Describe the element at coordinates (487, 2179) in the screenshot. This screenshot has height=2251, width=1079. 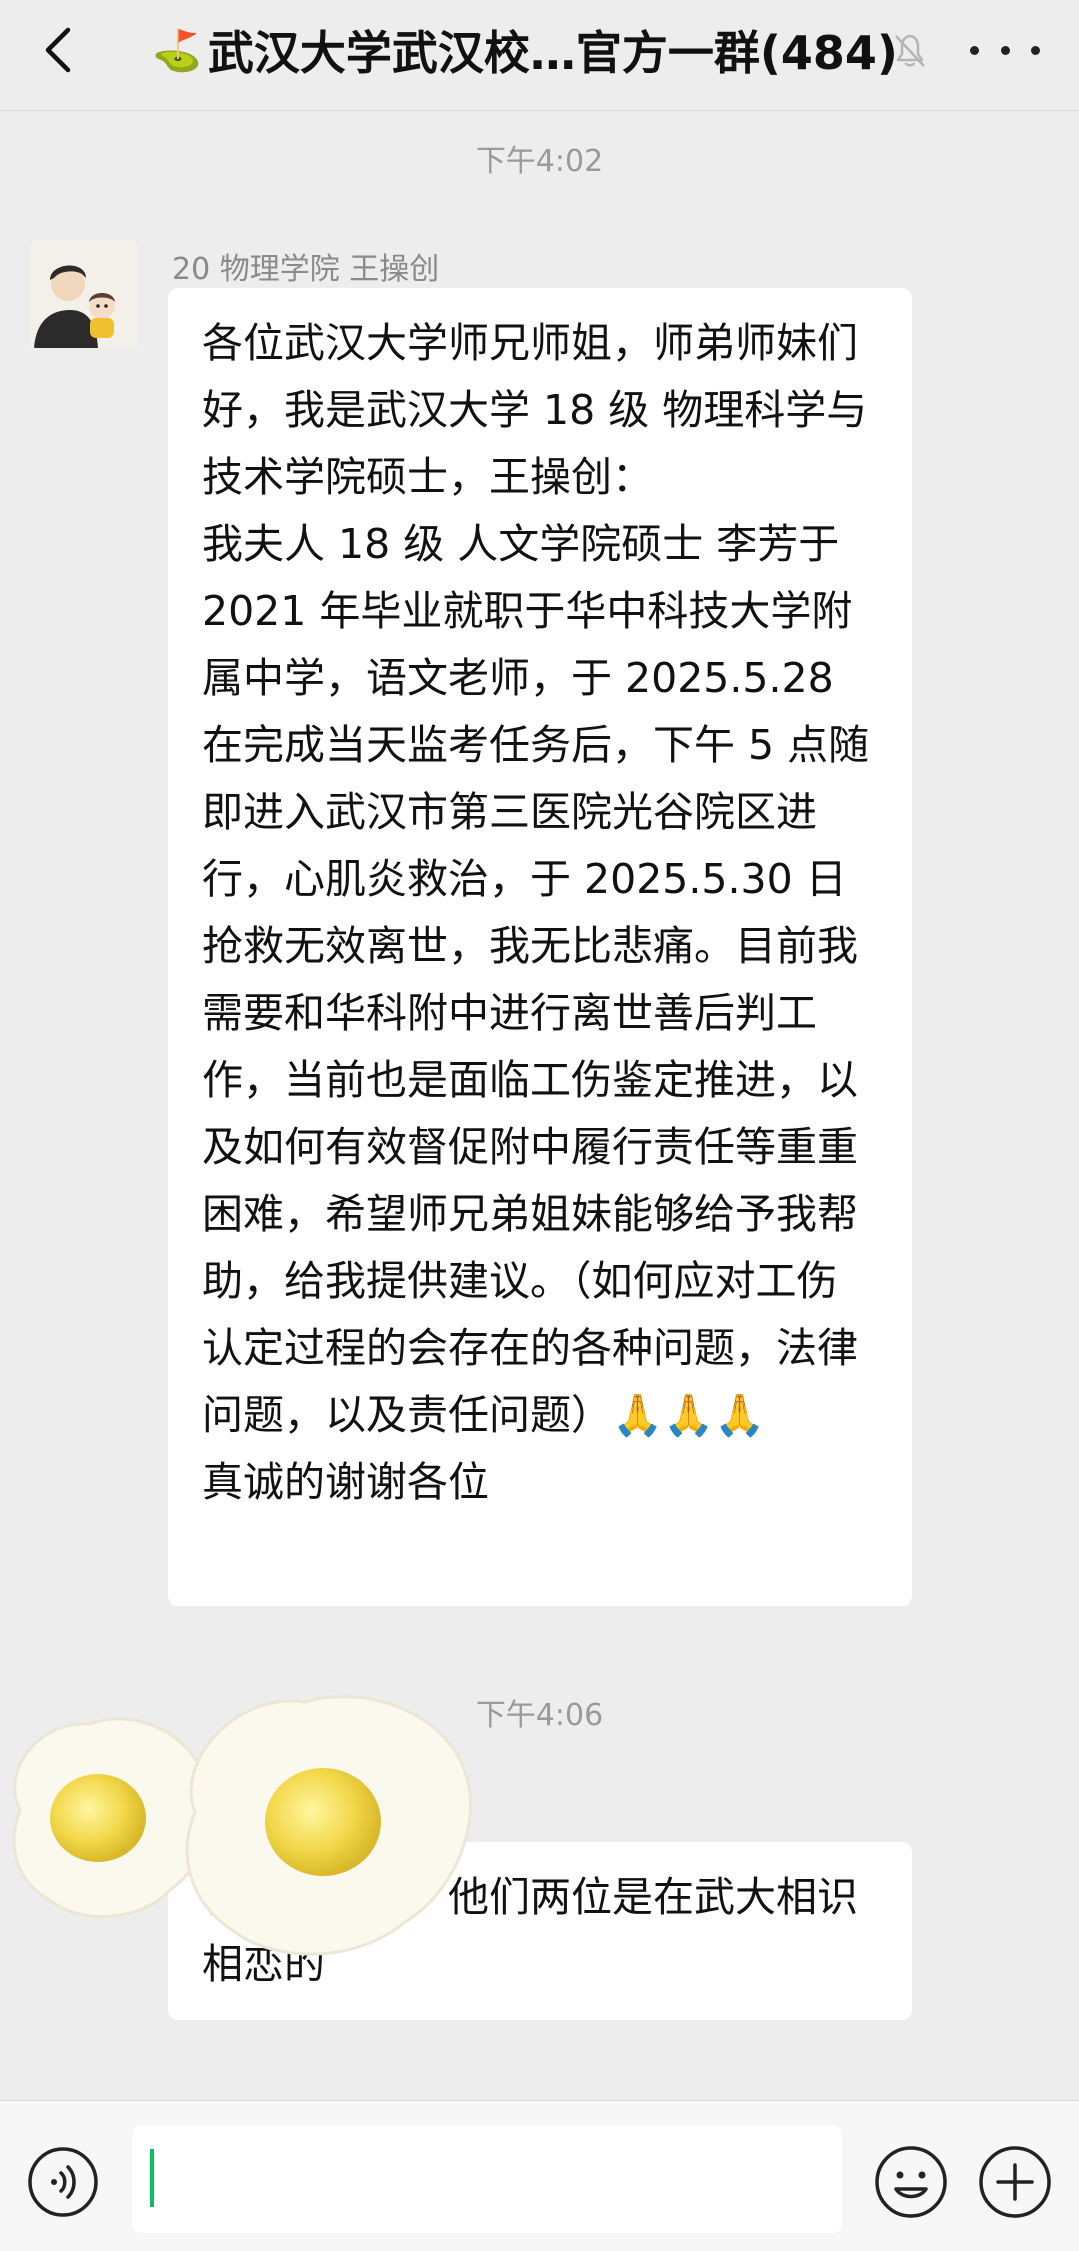
I see `message-input` at that location.